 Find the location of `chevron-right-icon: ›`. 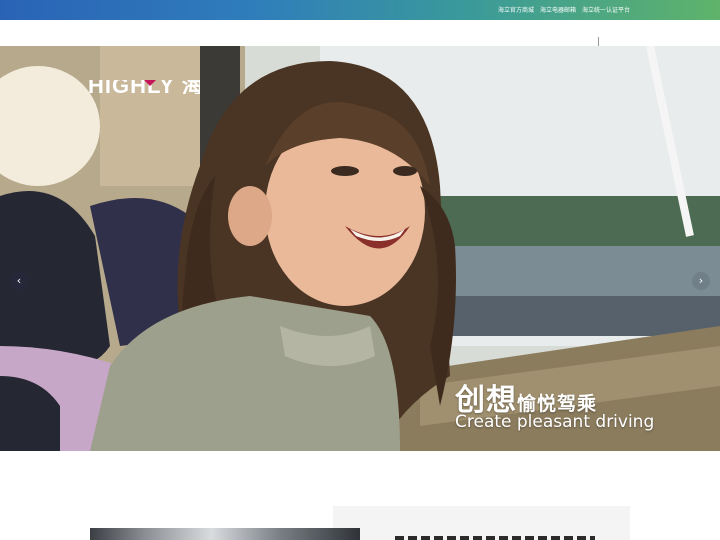

chevron-right-icon: › is located at coordinates (701, 280).